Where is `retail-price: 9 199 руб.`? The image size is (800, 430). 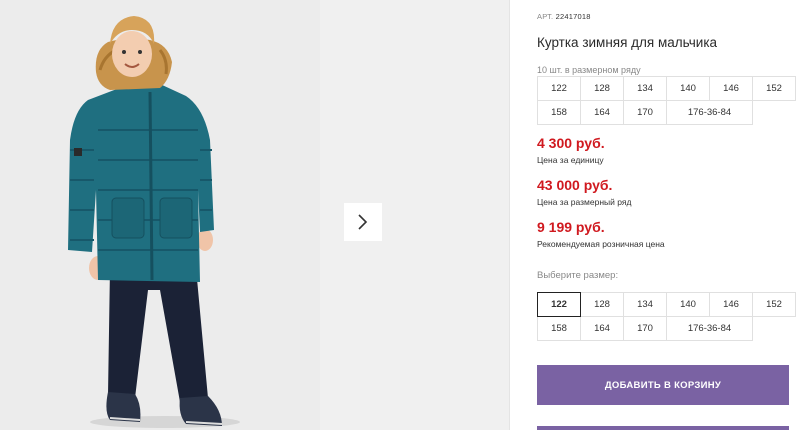
retail-price: 9 199 руб. is located at coordinates (571, 227).